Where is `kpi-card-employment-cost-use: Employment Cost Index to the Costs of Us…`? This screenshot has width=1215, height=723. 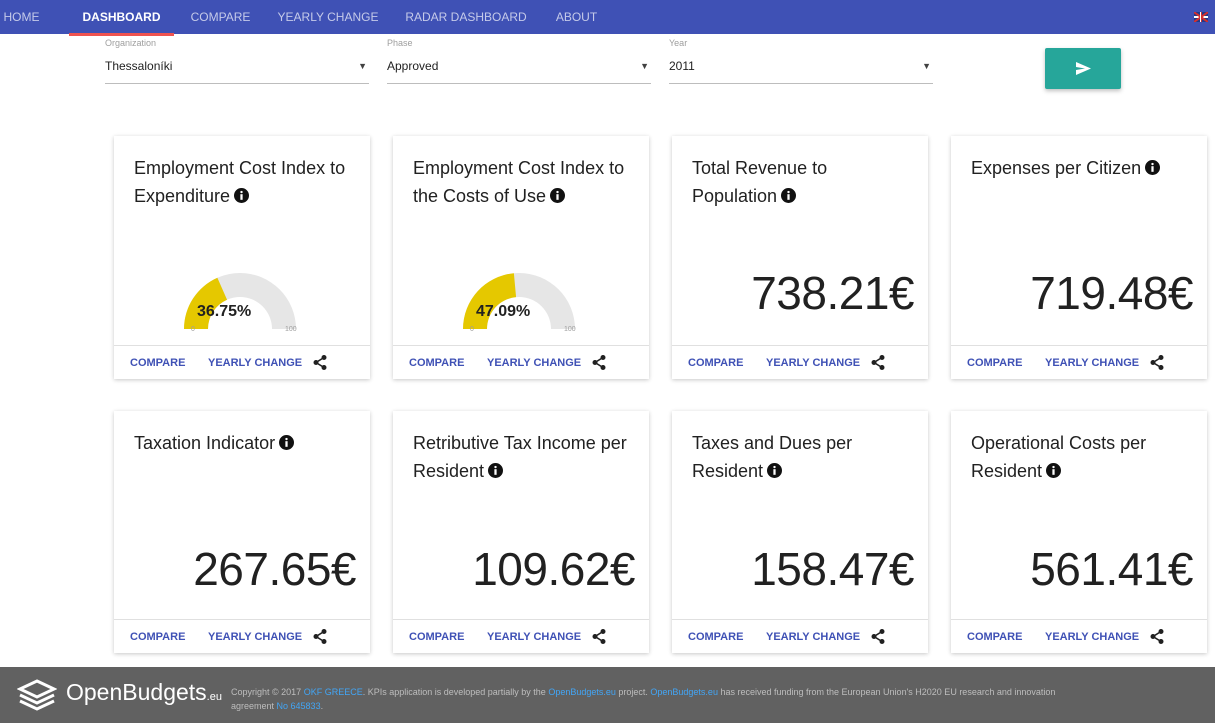
kpi-card-employment-cost-use: Employment Cost Index to the Costs of Us… is located at coordinates (521, 257).